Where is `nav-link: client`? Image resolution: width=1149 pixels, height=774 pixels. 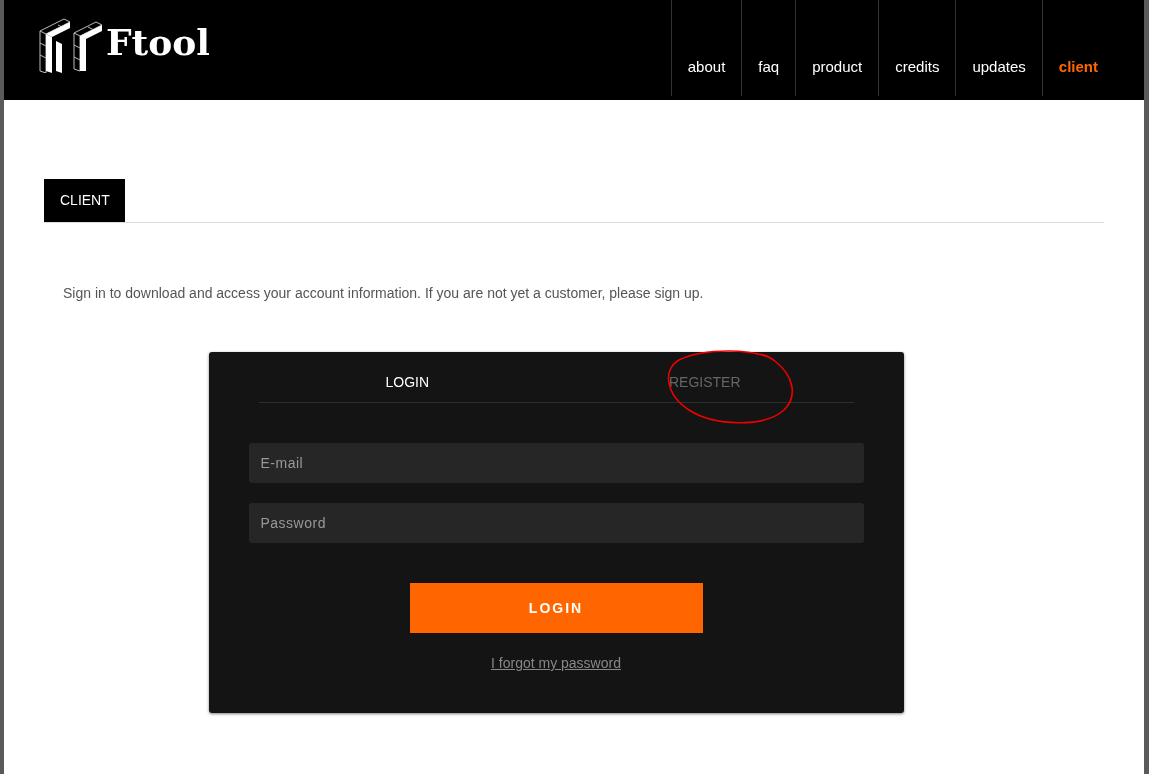 nav-link: client is located at coordinates (1077, 48).